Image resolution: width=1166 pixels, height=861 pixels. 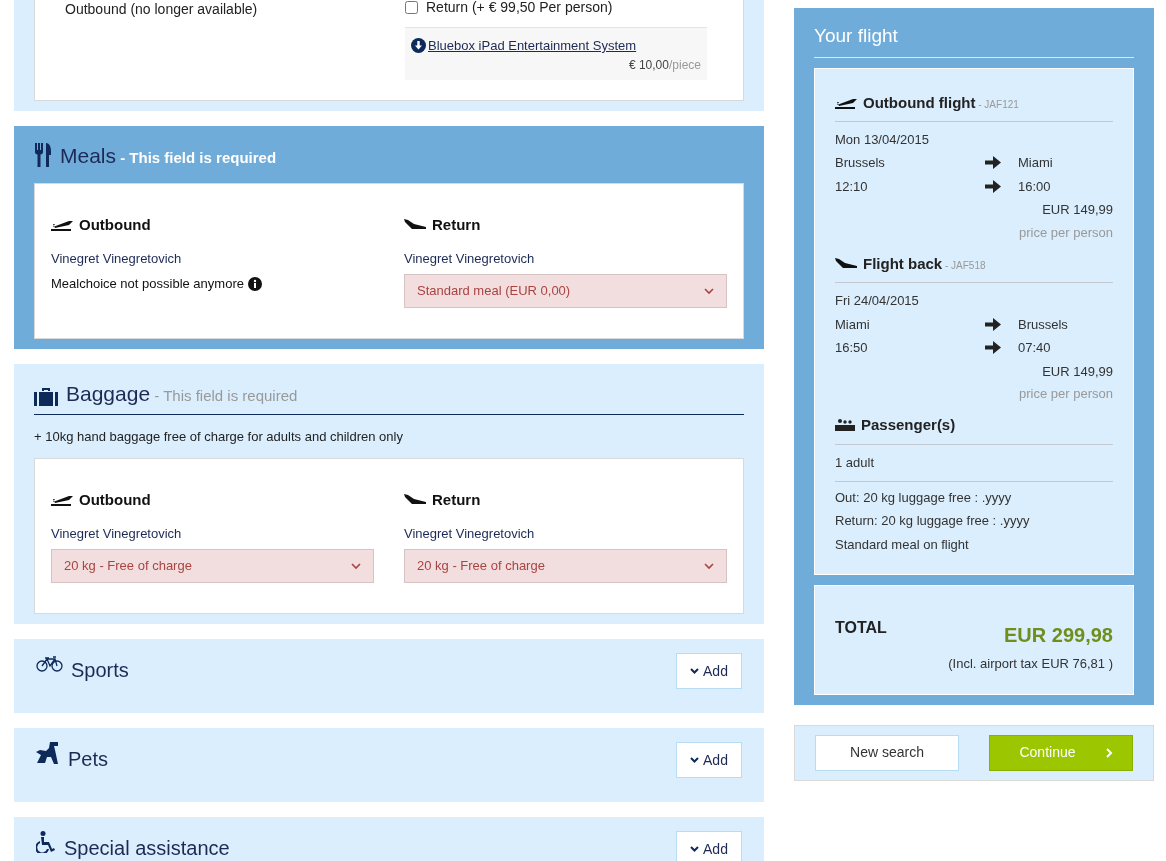 What do you see at coordinates (974, 40) in the screenshot?
I see `summary-title: Your flight` at bounding box center [974, 40].